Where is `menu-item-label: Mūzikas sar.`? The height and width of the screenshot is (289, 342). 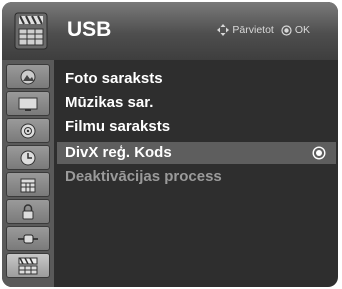 menu-item-label: Mūzikas sar. is located at coordinates (109, 102).